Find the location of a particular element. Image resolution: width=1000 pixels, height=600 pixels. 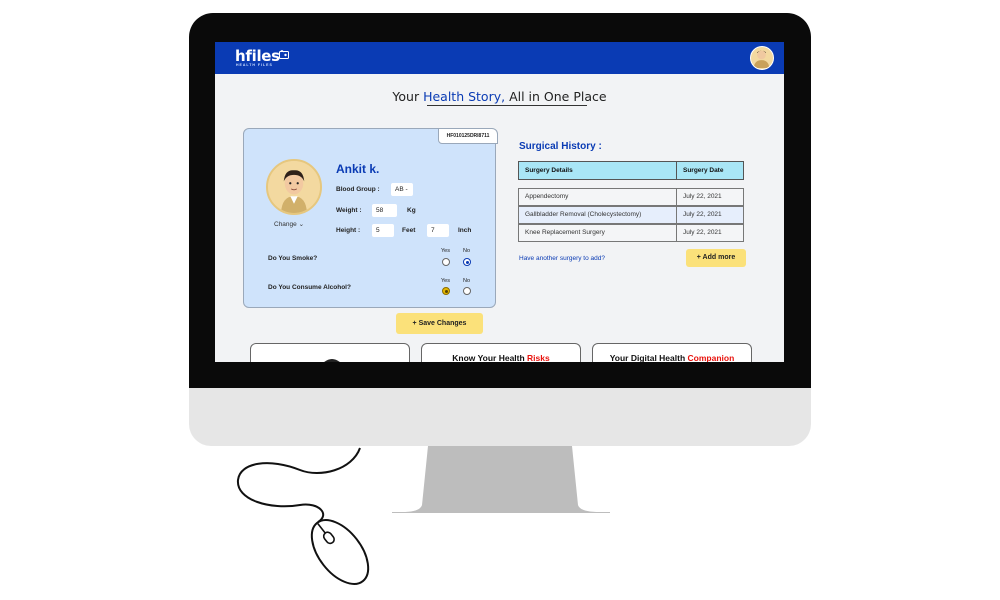

weight-unit: Kg is located at coordinates (411, 210).